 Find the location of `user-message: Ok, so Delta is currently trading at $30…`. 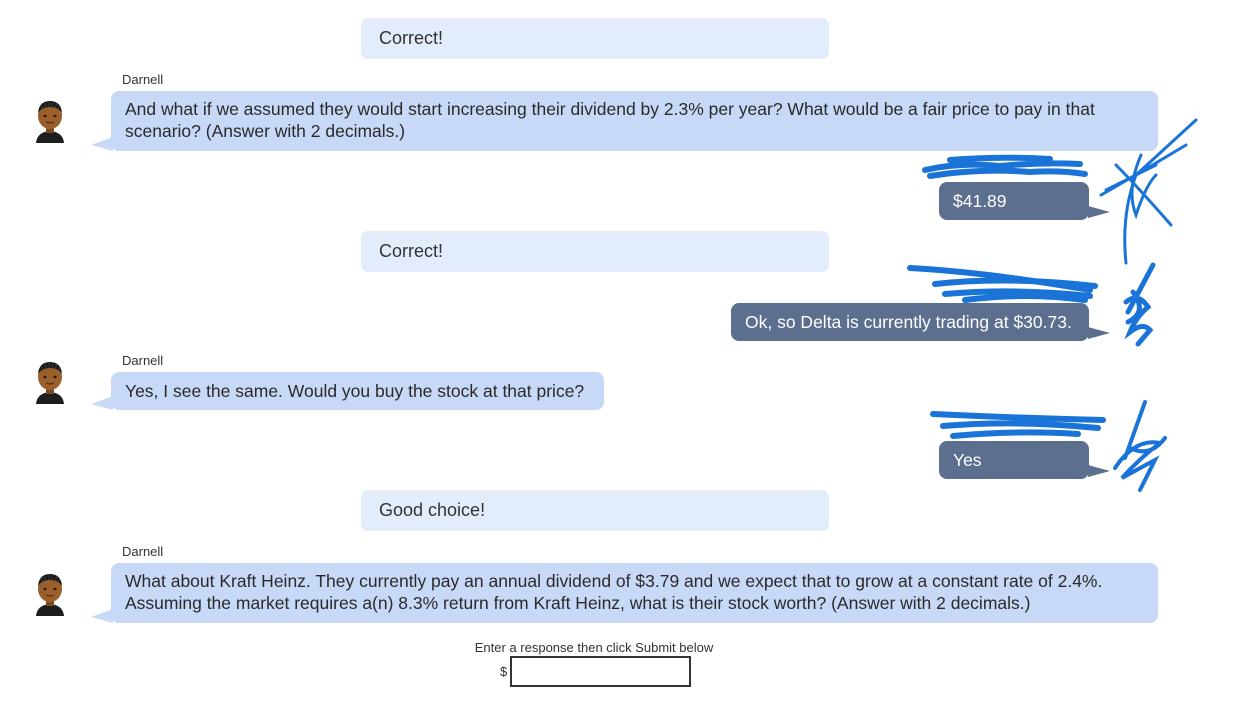

user-message: Ok, so Delta is currently trading at $30… is located at coordinates (910, 322).